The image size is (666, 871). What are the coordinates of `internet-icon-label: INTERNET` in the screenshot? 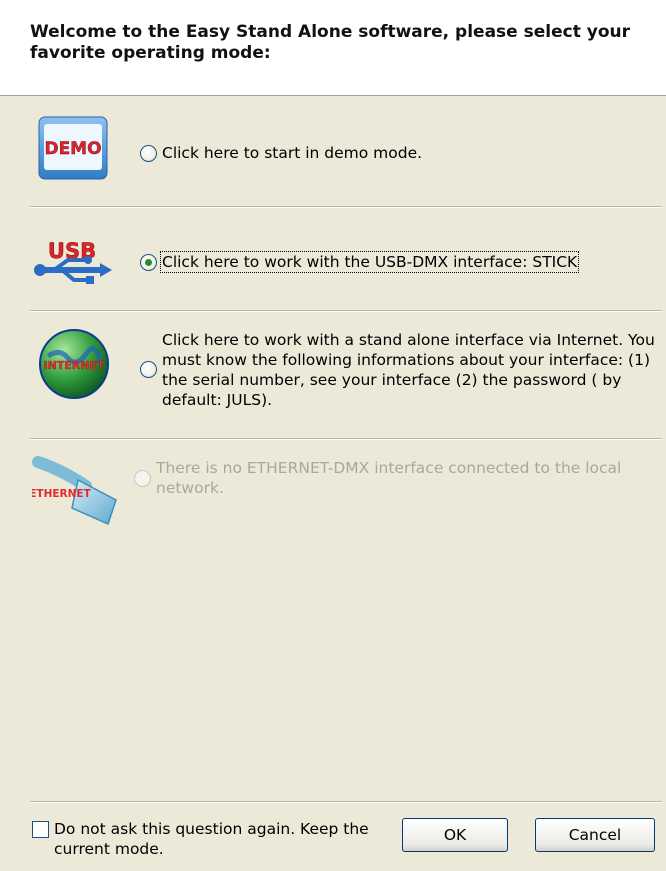 It's located at (74, 365).